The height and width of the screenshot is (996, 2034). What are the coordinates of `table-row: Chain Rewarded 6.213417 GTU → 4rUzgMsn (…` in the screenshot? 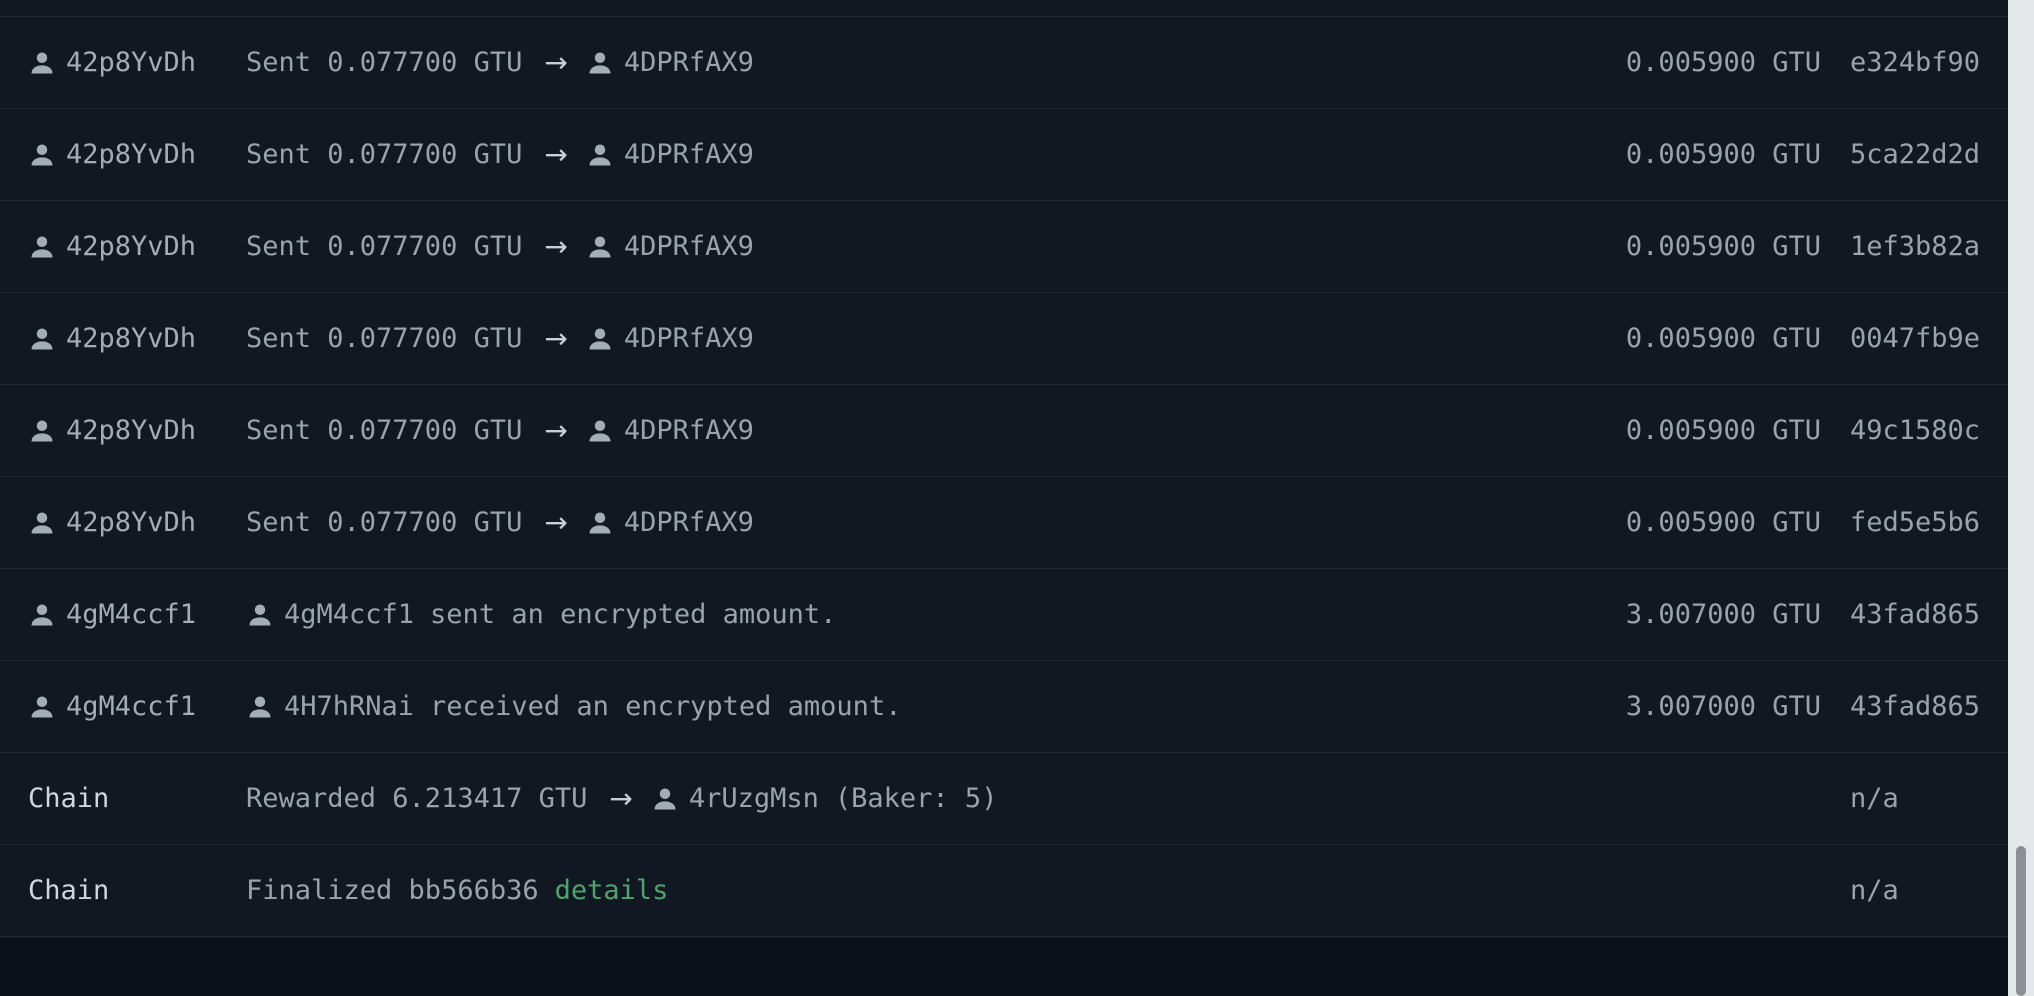 It's located at (1004, 799).